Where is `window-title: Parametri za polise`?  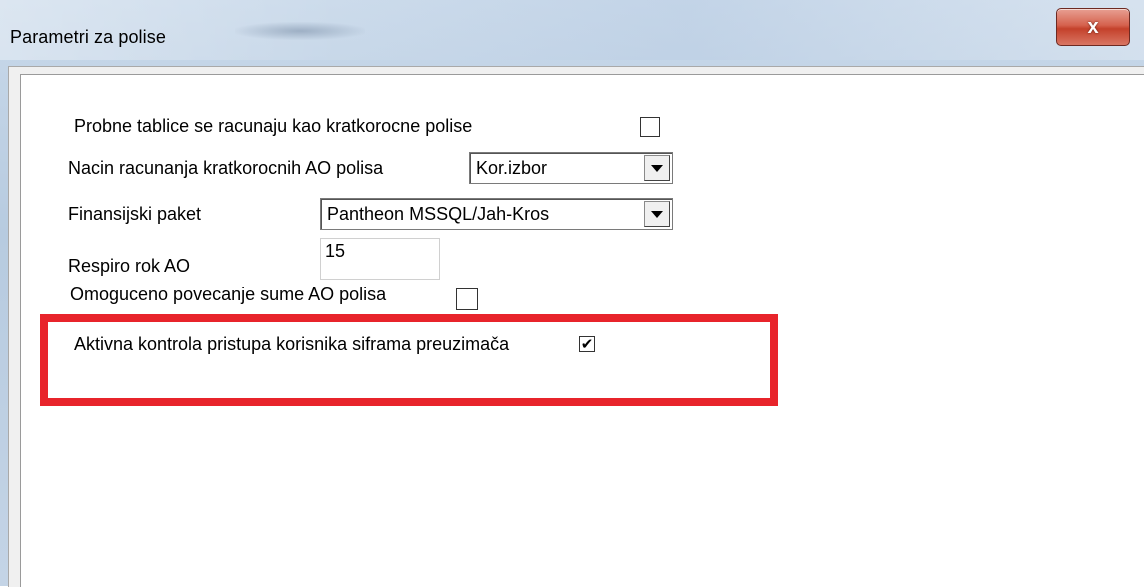
window-title: Parametri za polise is located at coordinates (88, 37).